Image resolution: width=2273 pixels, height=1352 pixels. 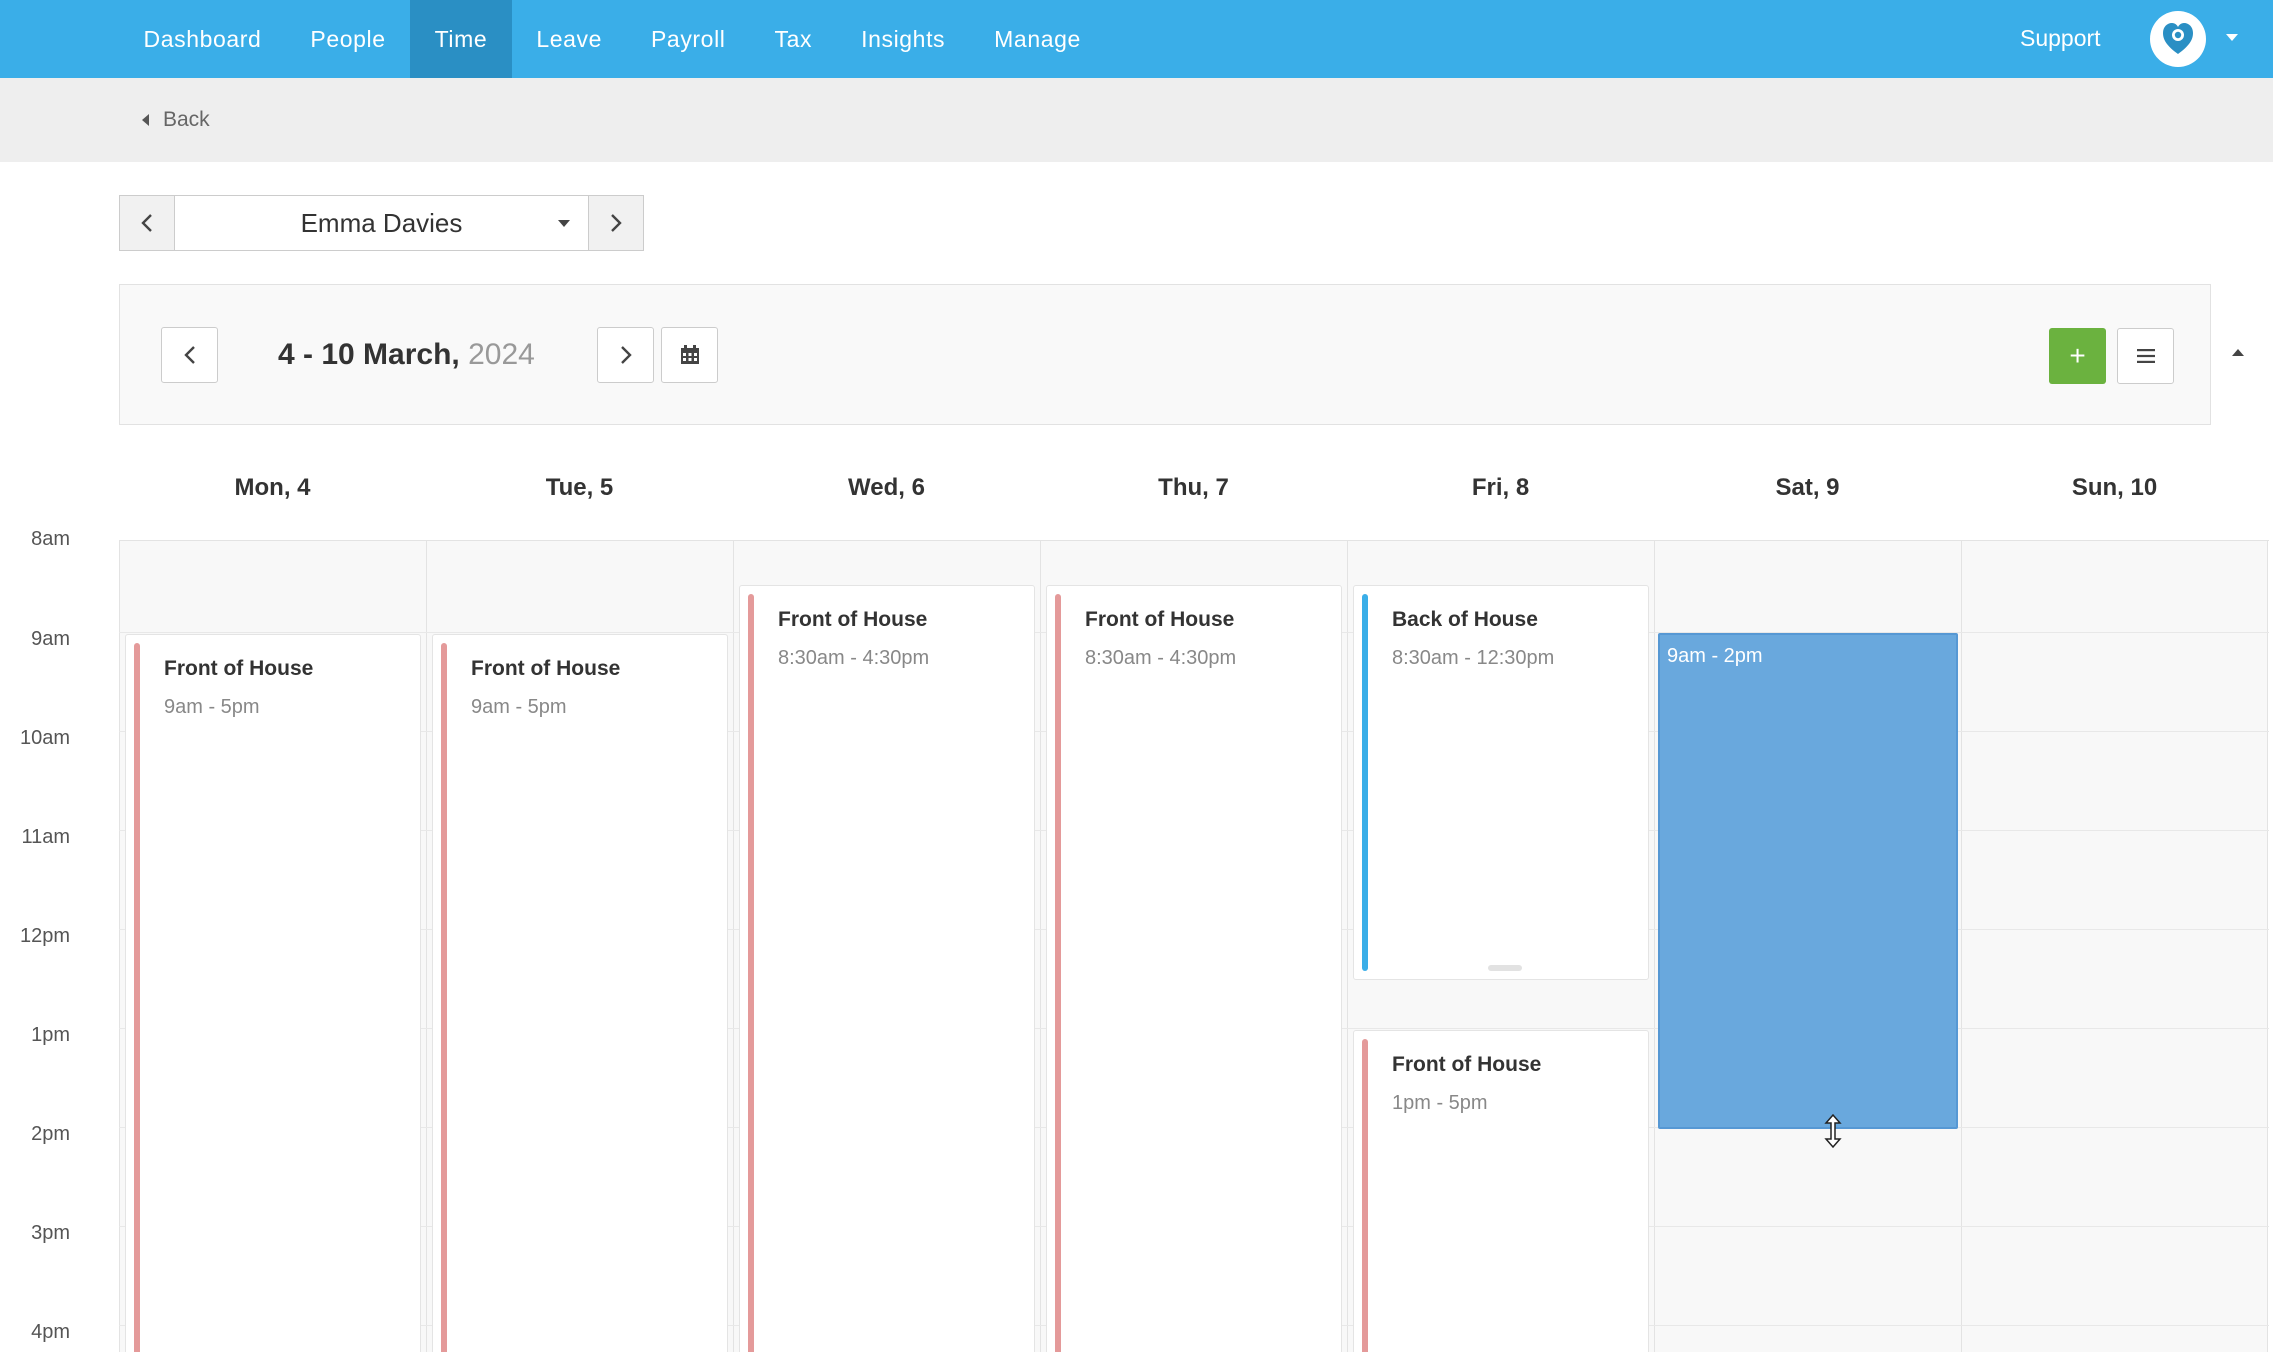 I want to click on nav-item-people: People, so click(x=348, y=39).